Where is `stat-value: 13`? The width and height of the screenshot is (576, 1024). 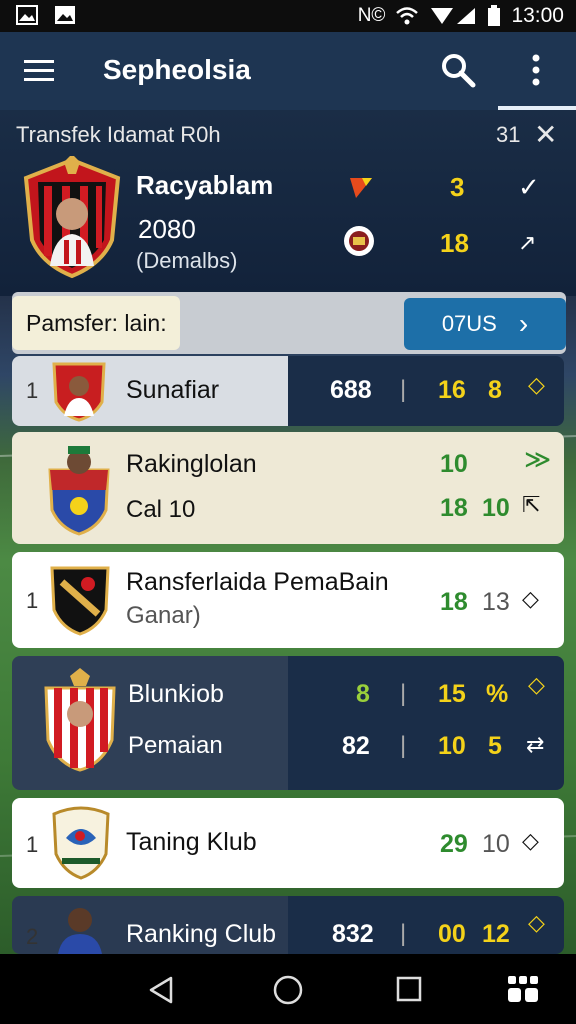
stat-value: 13 is located at coordinates (496, 602).